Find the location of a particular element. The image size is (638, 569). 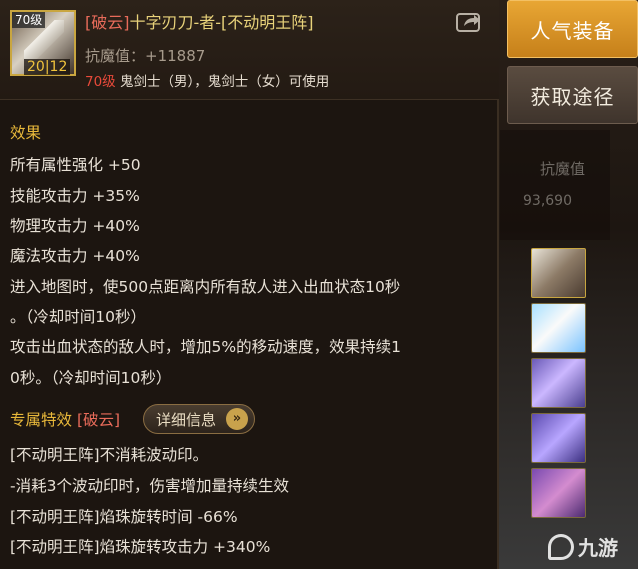

site-watermark: 九游 is located at coordinates (583, 546).